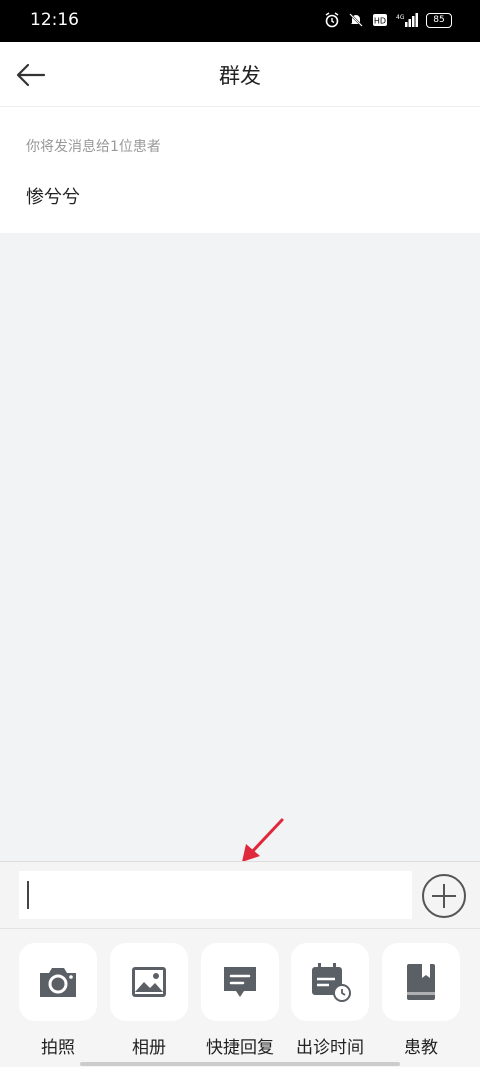  I want to click on camera-icon, so click(58, 982).